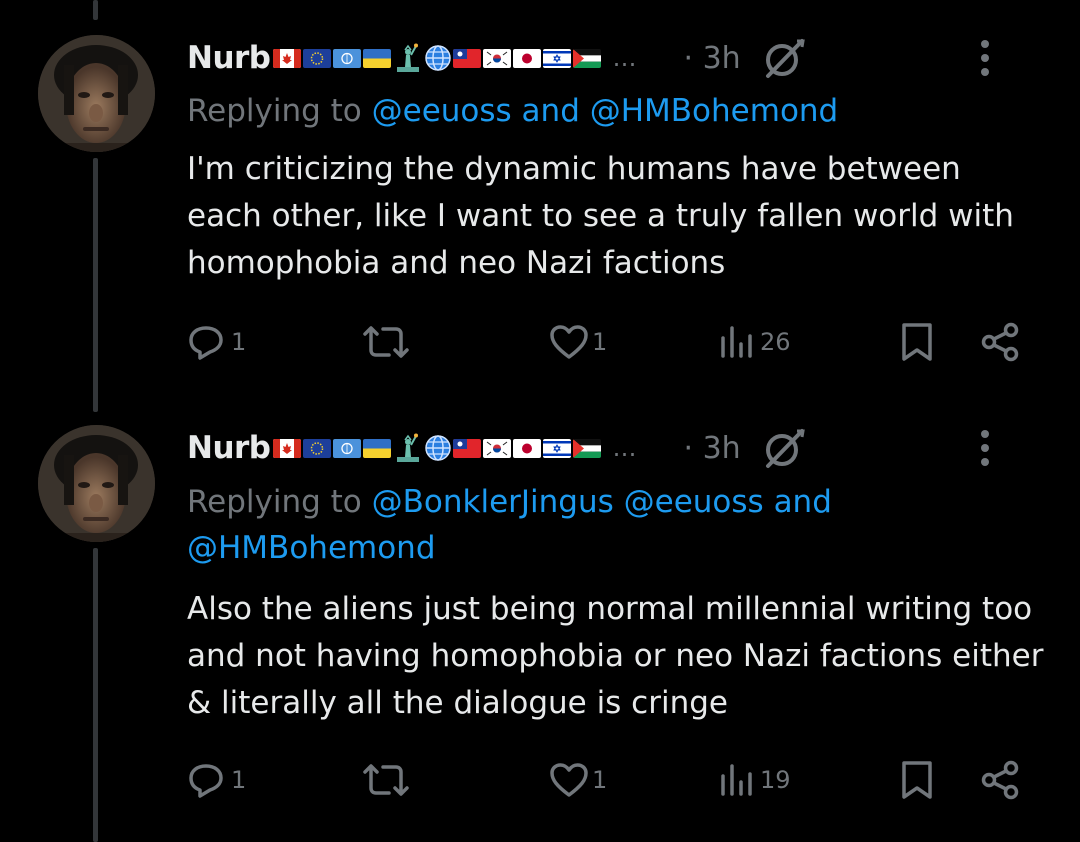 Image resolution: width=1080 pixels, height=842 pixels. Describe the element at coordinates (775, 780) in the screenshot. I see `view-count: 19` at that location.